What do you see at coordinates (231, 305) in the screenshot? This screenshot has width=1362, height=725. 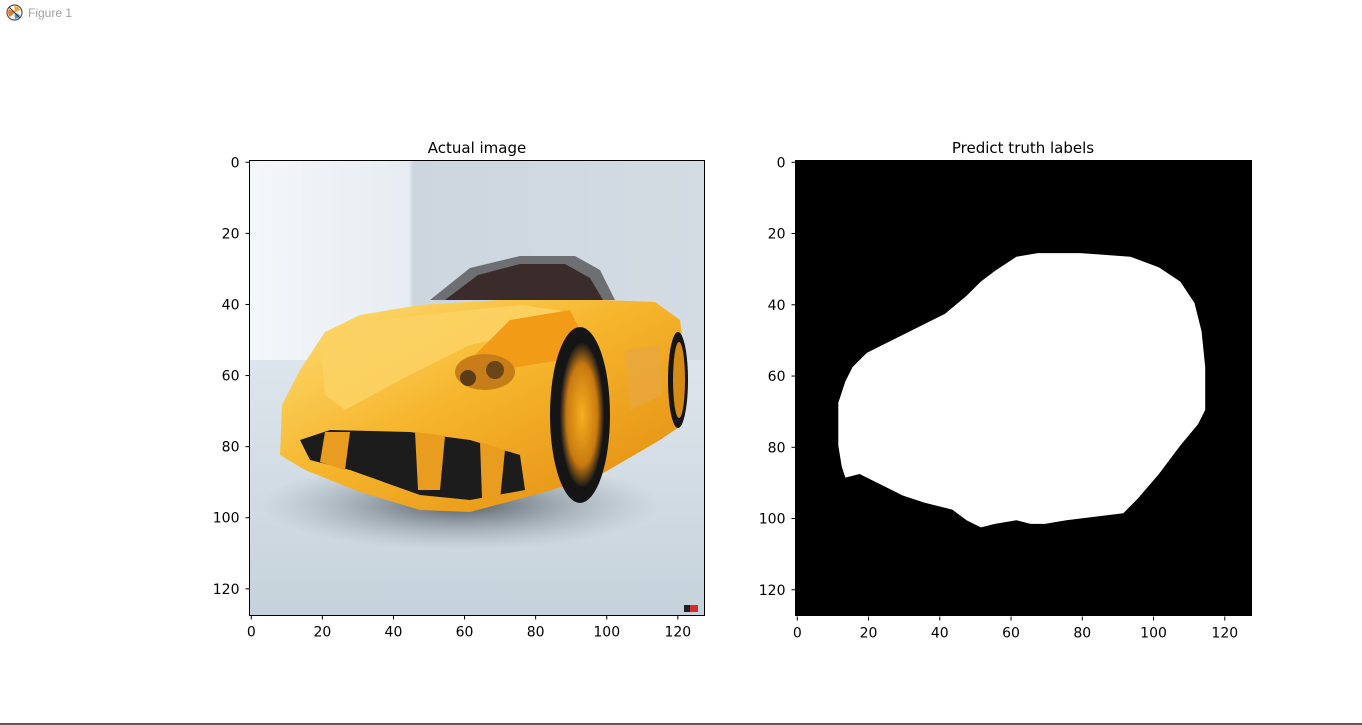 I see `left-ytick-label: 40` at bounding box center [231, 305].